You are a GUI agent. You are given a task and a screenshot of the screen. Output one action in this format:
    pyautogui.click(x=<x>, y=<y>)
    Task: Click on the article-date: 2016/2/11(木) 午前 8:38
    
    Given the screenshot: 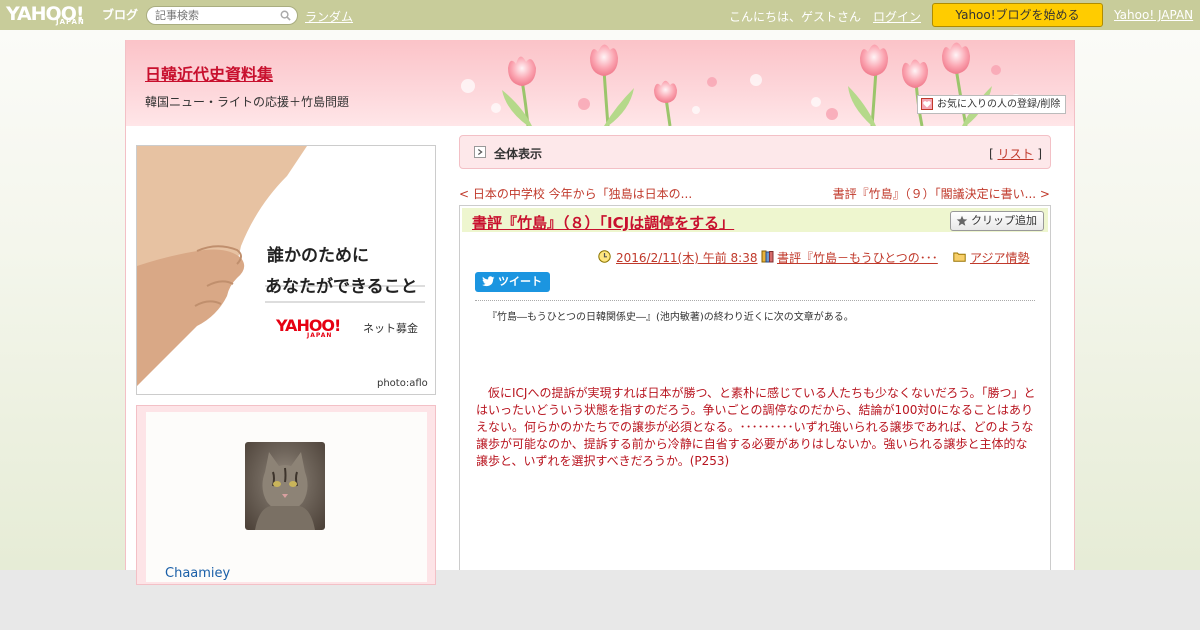 What is the action you would take?
    pyautogui.click(x=677, y=257)
    